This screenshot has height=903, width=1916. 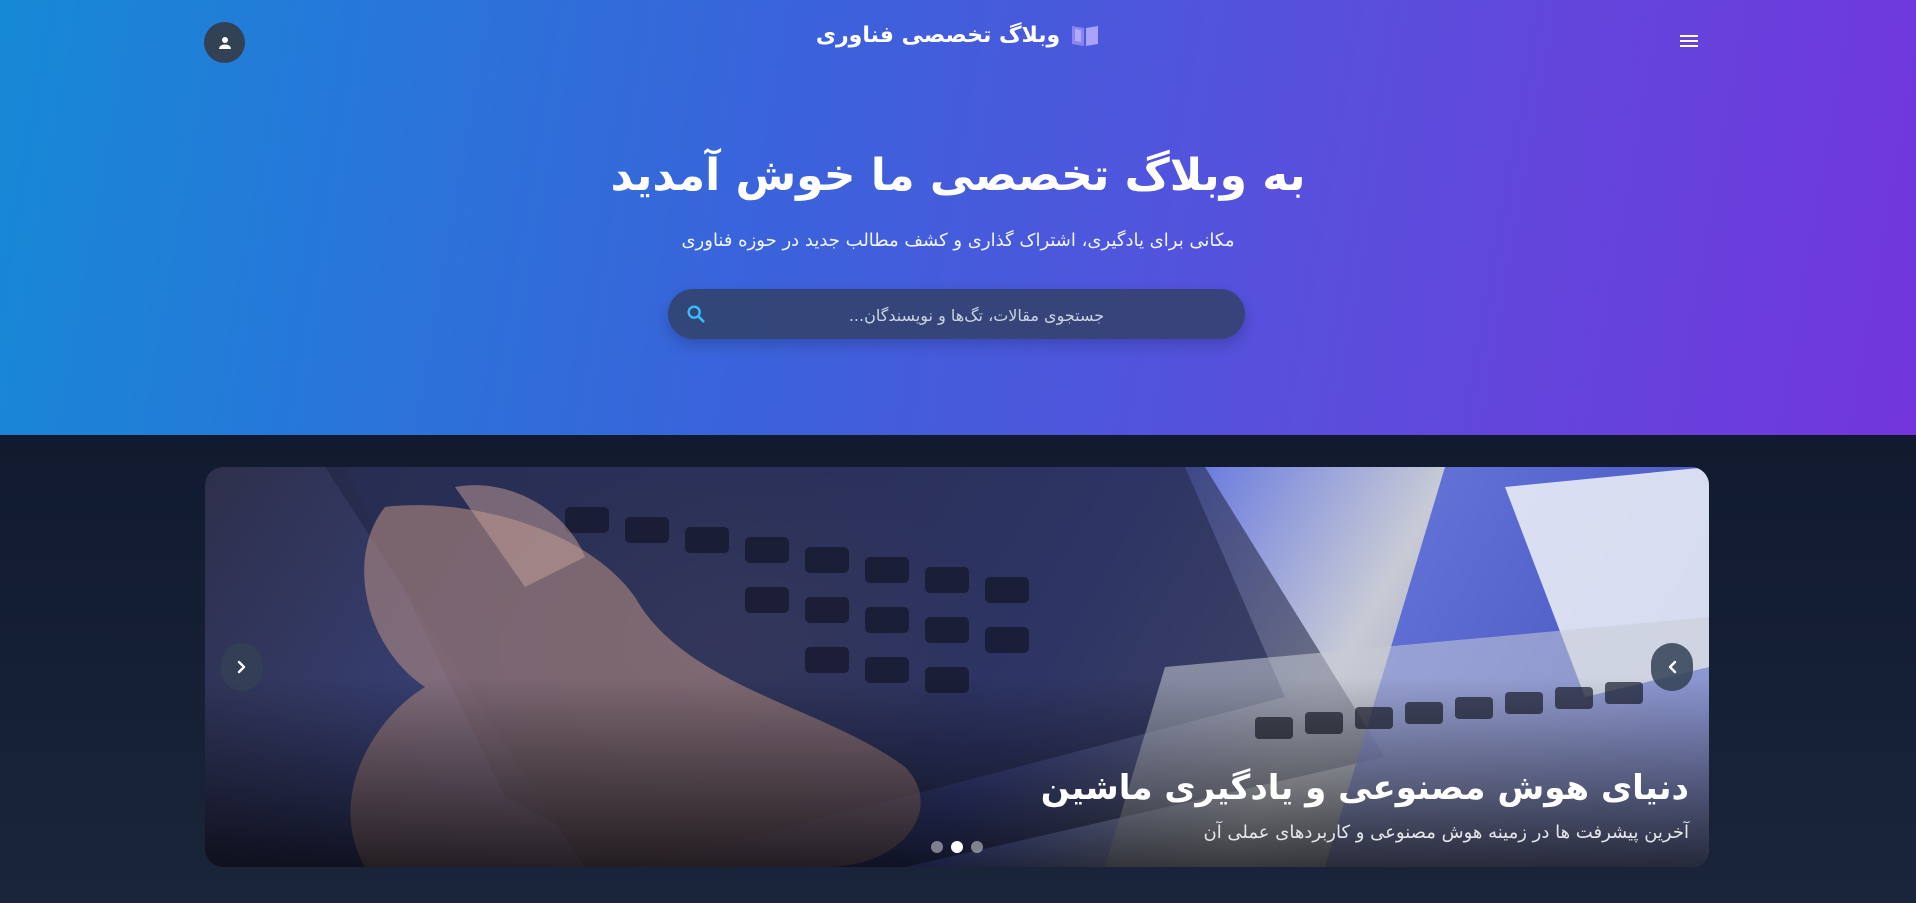 What do you see at coordinates (976, 315) in the screenshot?
I see `search-input` at bounding box center [976, 315].